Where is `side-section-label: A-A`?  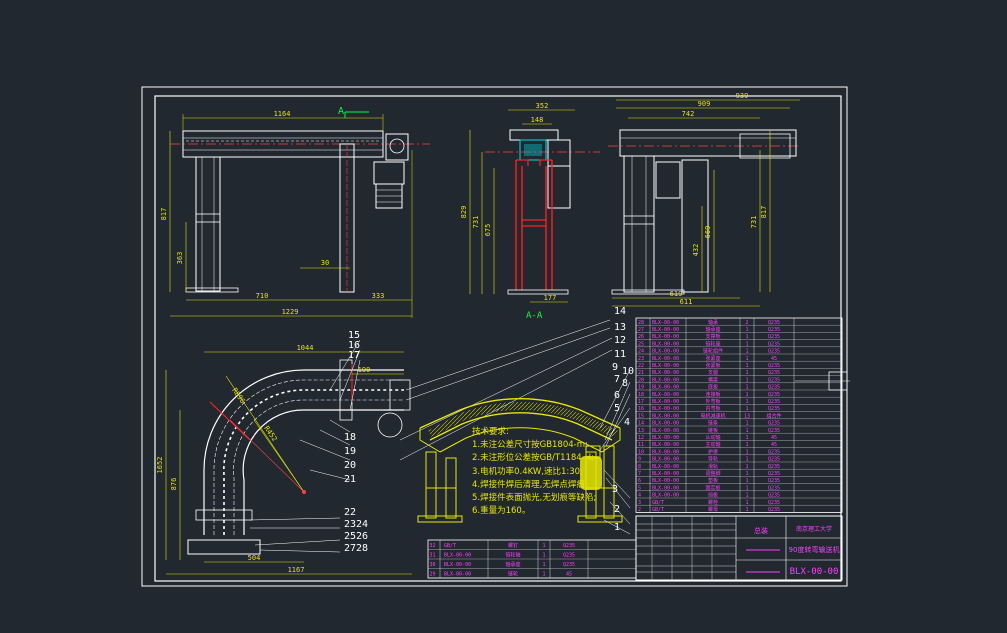
side-section-label: A-A is located at coordinates (534, 316).